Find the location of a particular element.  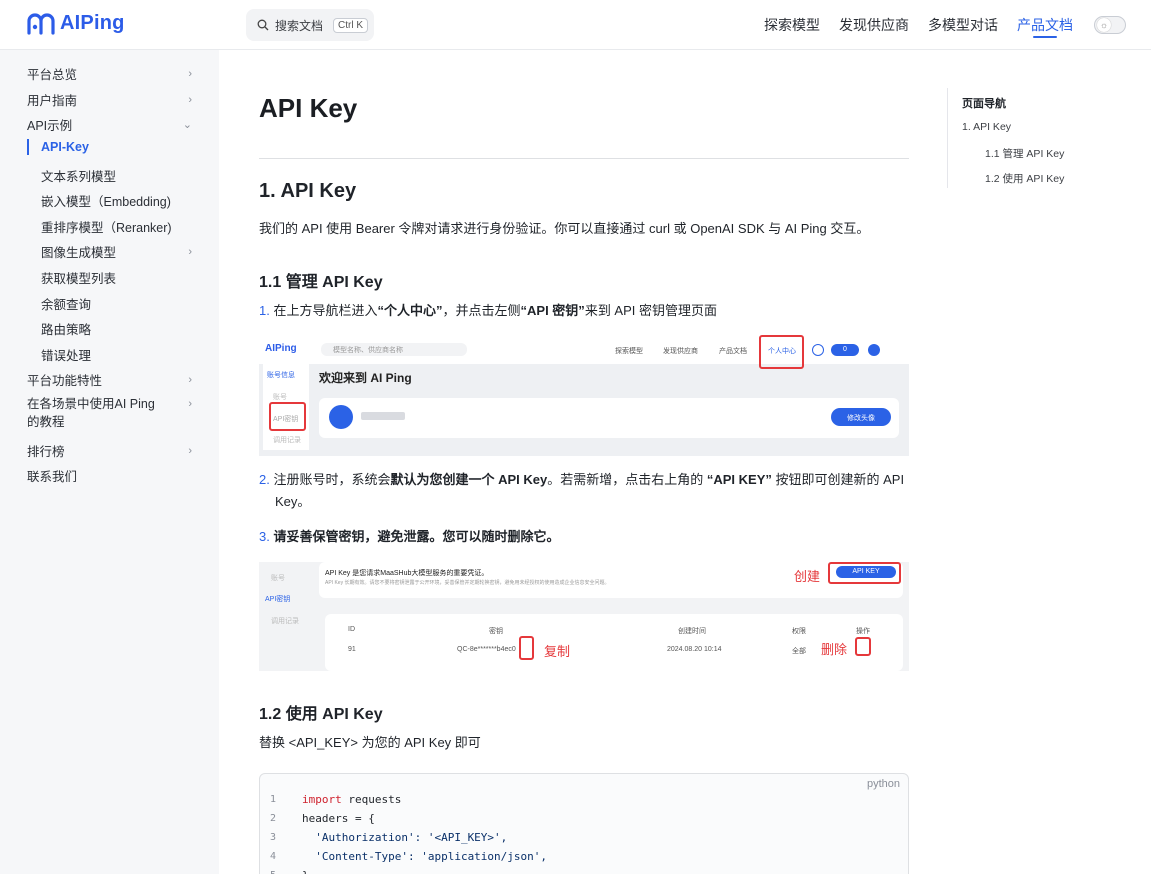

sidebar-item-label: 路由策略 is located at coordinates (66, 330).